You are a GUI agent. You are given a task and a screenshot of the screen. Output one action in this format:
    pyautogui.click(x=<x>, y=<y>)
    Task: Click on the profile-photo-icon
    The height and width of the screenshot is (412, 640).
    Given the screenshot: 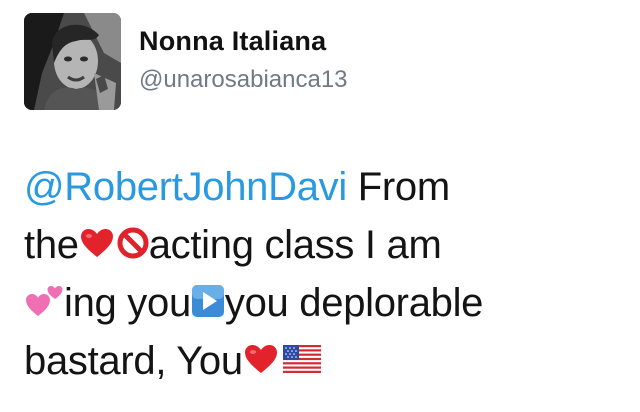 What is the action you would take?
    pyautogui.click(x=72, y=61)
    